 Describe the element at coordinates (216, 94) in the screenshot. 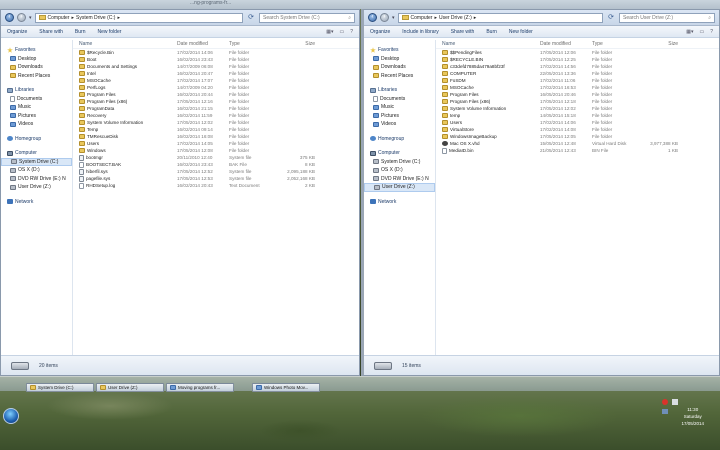

I see `file-row: Program Files 16/02/2014 20:44 File folder` at that location.